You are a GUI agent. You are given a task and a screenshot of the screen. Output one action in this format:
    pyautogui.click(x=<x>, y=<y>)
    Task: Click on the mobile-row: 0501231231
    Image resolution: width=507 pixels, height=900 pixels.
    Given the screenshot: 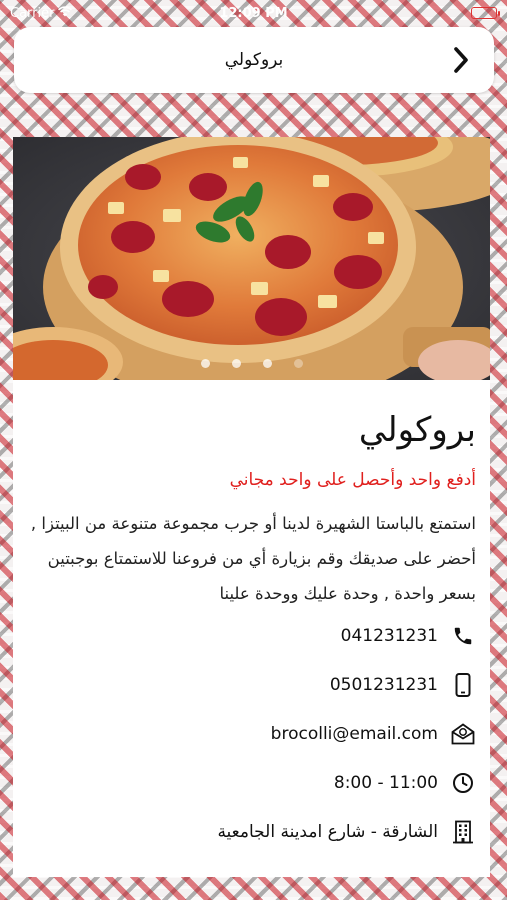 What is the action you would take?
    pyautogui.click(x=250, y=684)
    